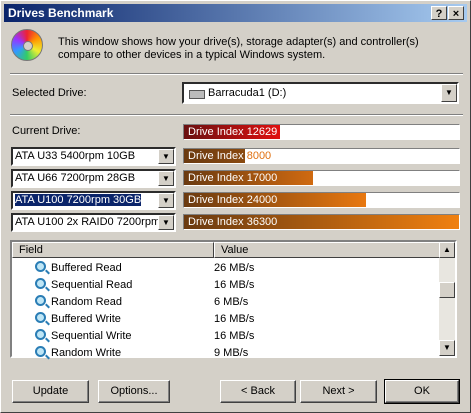 The height and width of the screenshot is (413, 471). I want to click on window-title: Drives Benchmark, so click(61, 13).